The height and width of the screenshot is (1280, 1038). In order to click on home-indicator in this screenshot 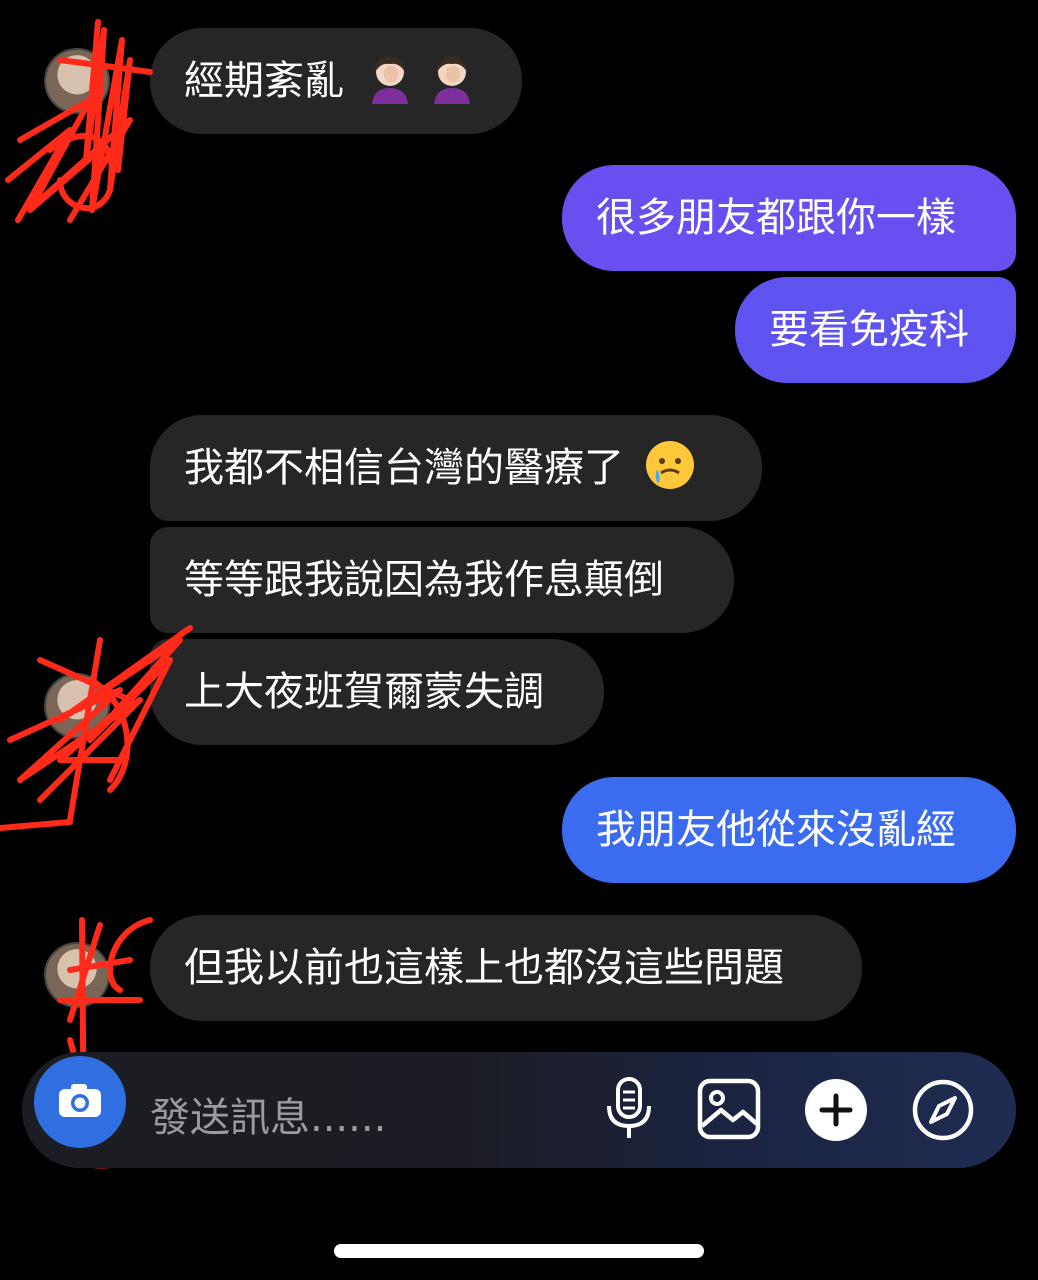, I will do `click(519, 1251)`.